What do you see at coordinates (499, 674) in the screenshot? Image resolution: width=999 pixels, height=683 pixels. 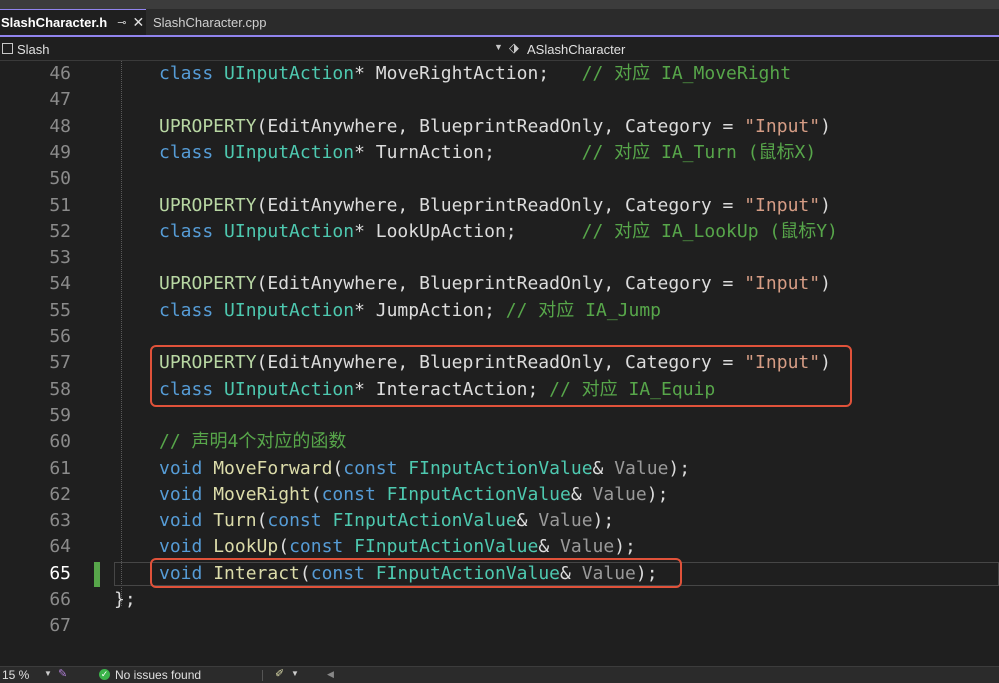 I see `status-bar: 15 % ▼ ✎ ✓ No issues found ✐ ▼ ◀` at bounding box center [499, 674].